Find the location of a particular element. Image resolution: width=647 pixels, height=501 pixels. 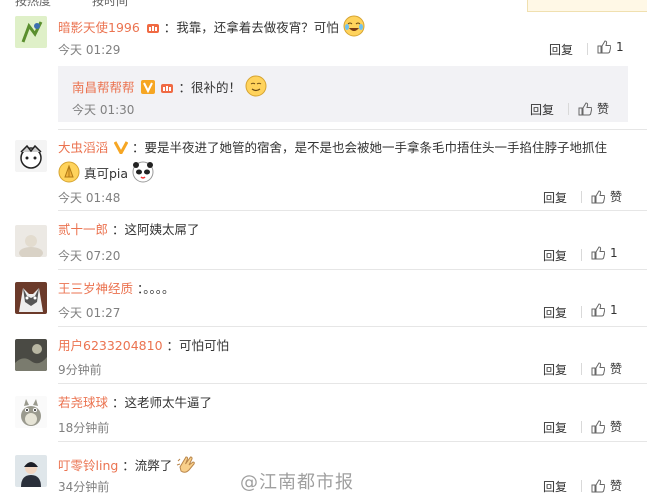

sort-time-tab: 按时间 is located at coordinates (110, 4).